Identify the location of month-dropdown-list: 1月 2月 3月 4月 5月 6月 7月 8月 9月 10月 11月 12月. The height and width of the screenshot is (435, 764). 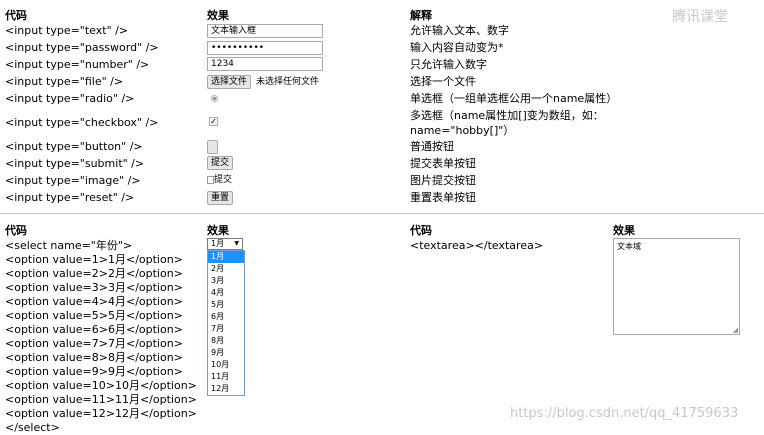
(226, 323).